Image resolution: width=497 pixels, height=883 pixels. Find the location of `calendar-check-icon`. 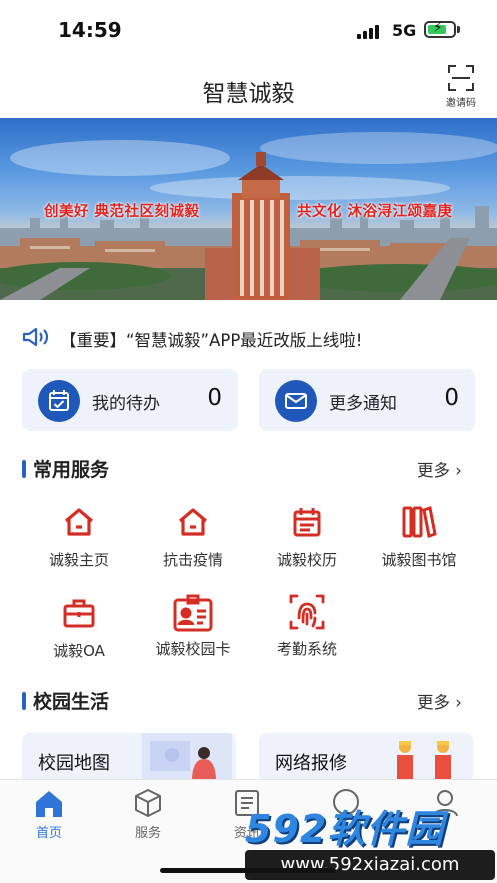

calendar-check-icon is located at coordinates (59, 401).